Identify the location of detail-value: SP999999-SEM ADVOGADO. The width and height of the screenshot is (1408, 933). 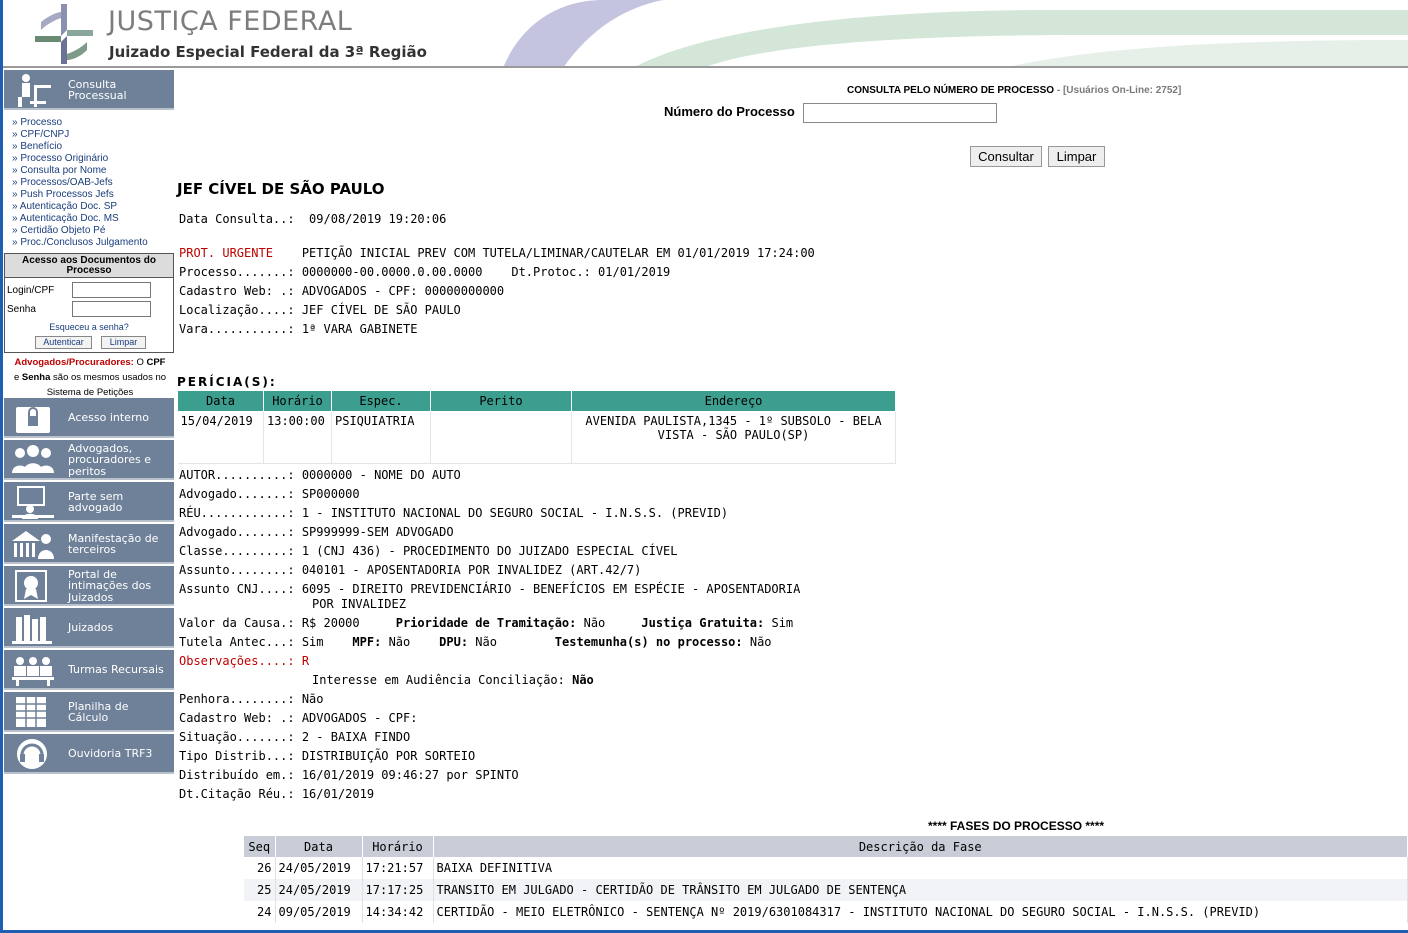
(377, 532).